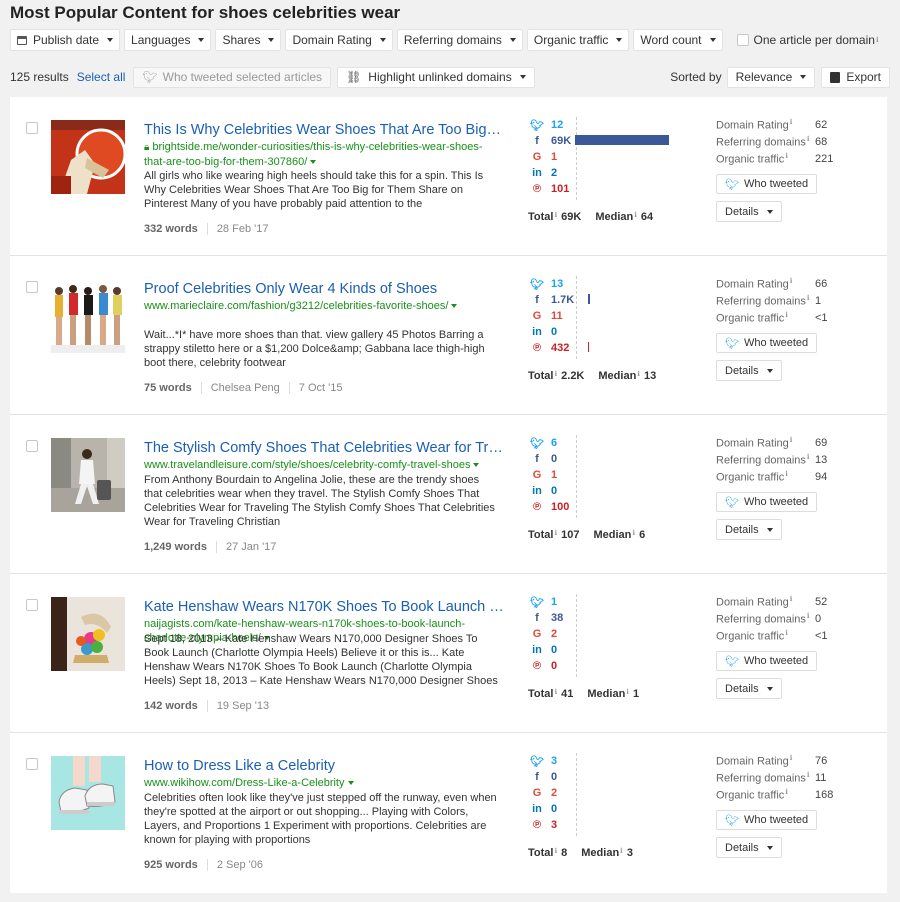 The image size is (900, 902). Describe the element at coordinates (821, 442) in the screenshot. I see `domain-rating-value: 69` at that location.